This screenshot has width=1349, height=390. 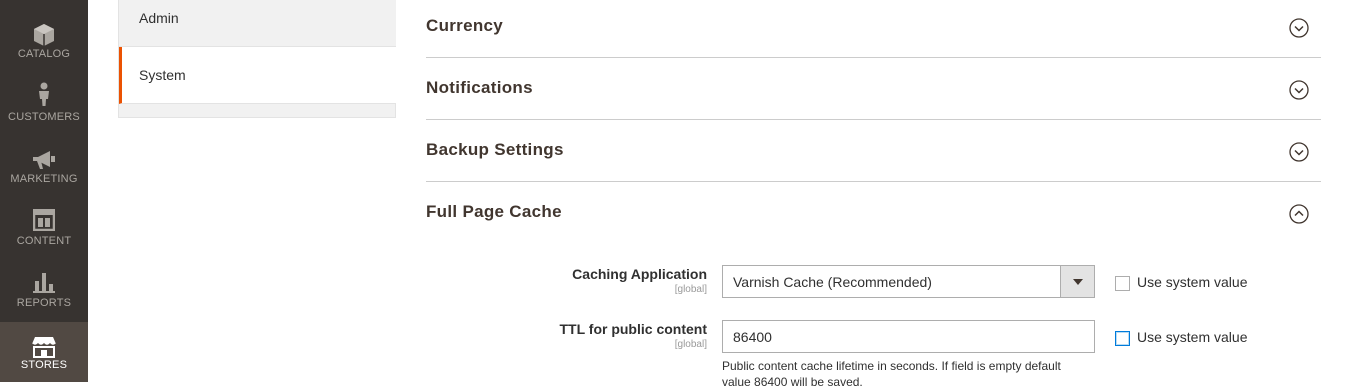 I want to click on section-backup-settings: Backup Settings, so click(x=873, y=151).